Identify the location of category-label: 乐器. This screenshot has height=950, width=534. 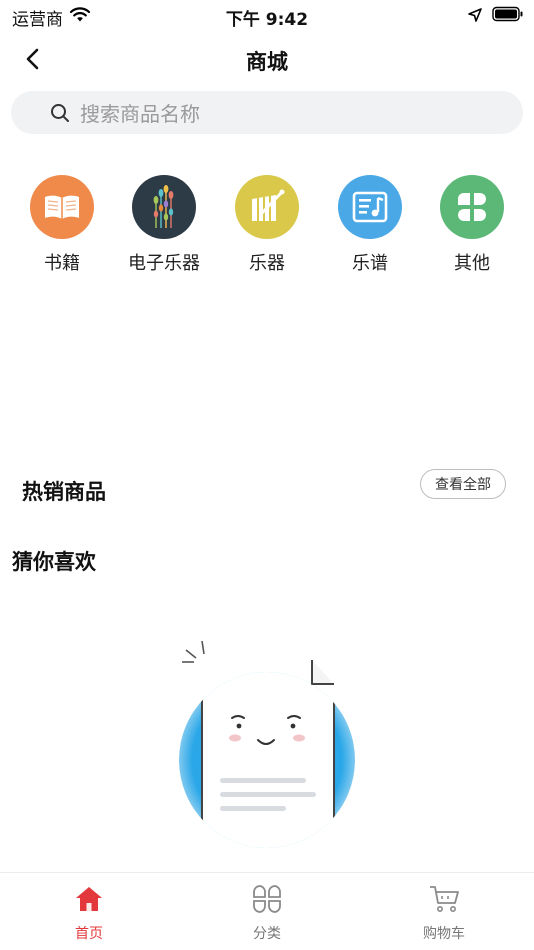
(267, 263).